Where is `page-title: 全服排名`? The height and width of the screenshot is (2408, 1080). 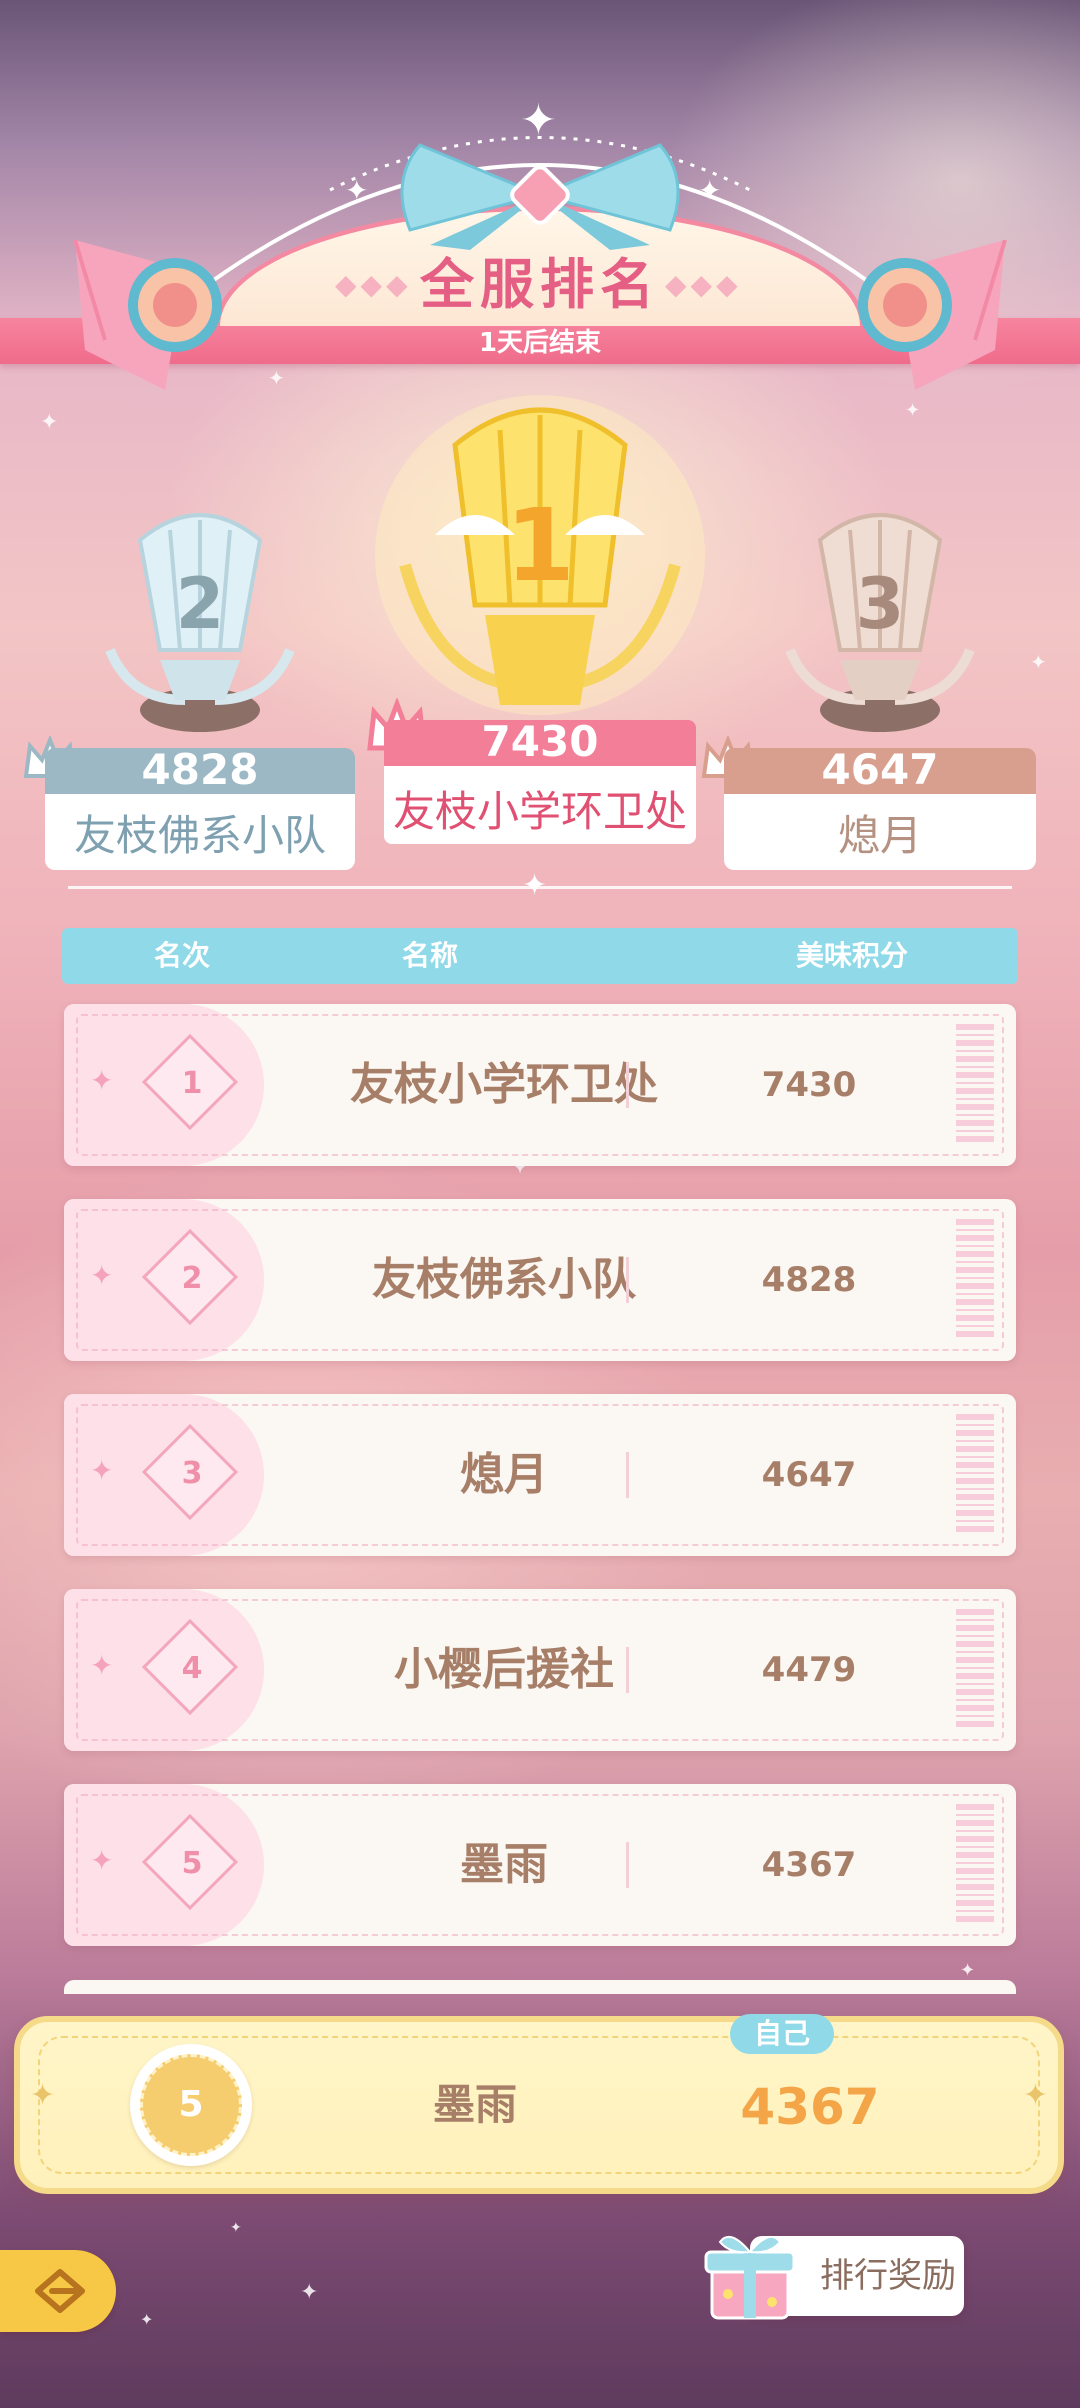
page-title: 全服排名 is located at coordinates (540, 284).